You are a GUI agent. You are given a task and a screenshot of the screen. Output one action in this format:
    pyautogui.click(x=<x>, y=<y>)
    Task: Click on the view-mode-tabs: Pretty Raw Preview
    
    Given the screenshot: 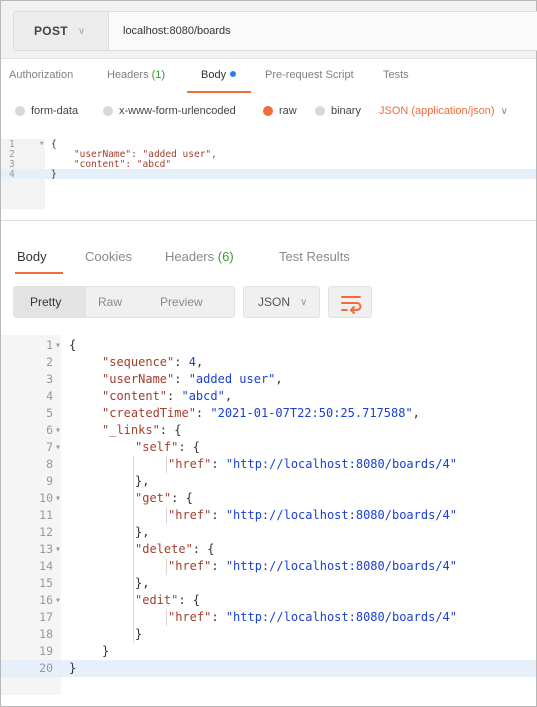 What is the action you would take?
    pyautogui.click(x=124, y=302)
    